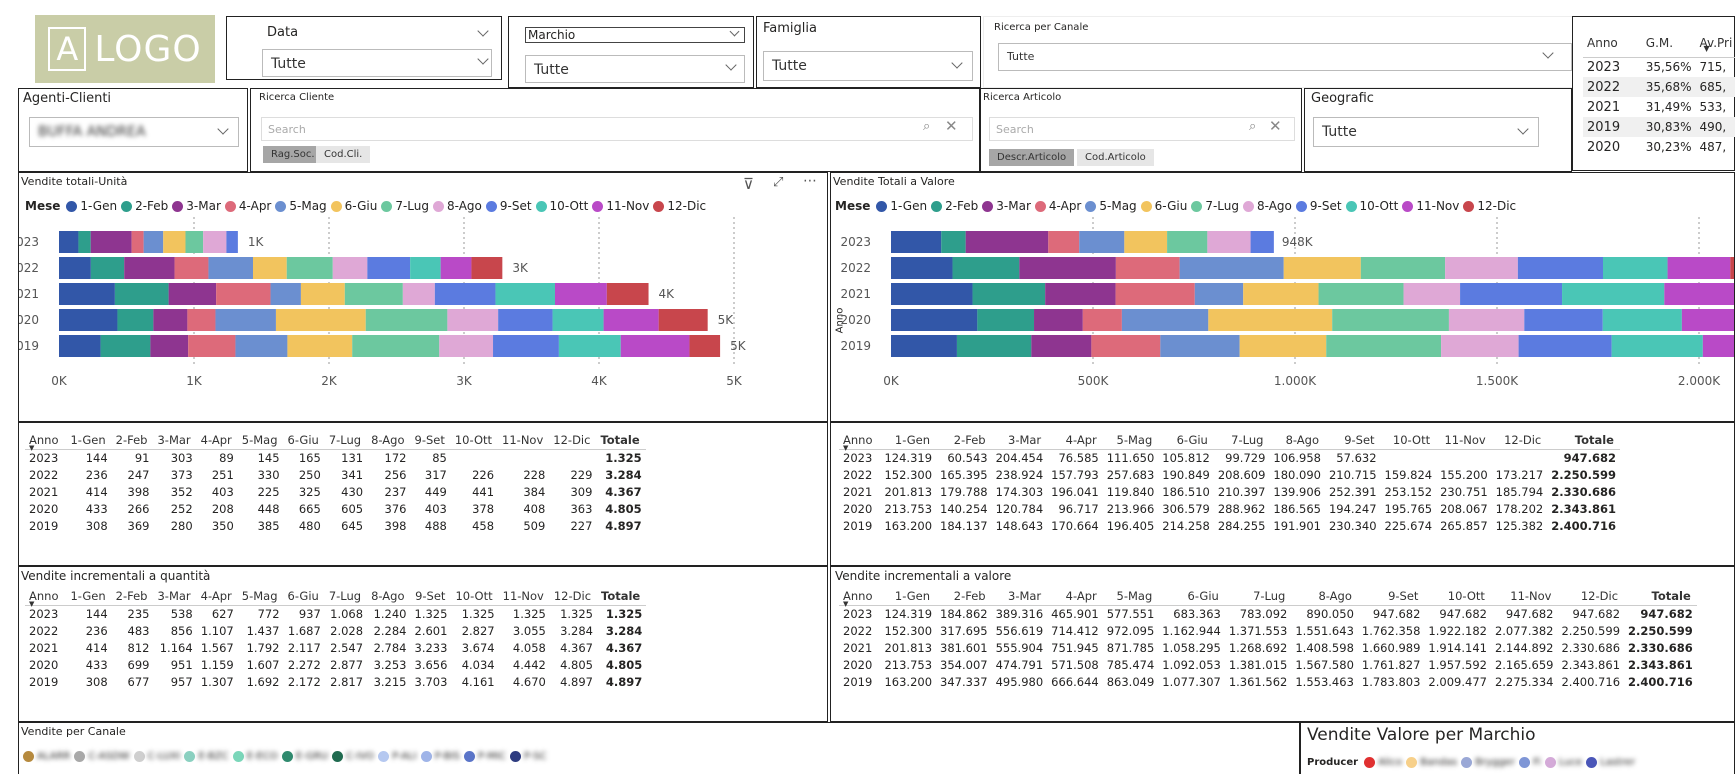 Image resolution: width=1735 pixels, height=774 pixels. I want to click on toggle-ragsoc: Rag.Soc., so click(293, 154).